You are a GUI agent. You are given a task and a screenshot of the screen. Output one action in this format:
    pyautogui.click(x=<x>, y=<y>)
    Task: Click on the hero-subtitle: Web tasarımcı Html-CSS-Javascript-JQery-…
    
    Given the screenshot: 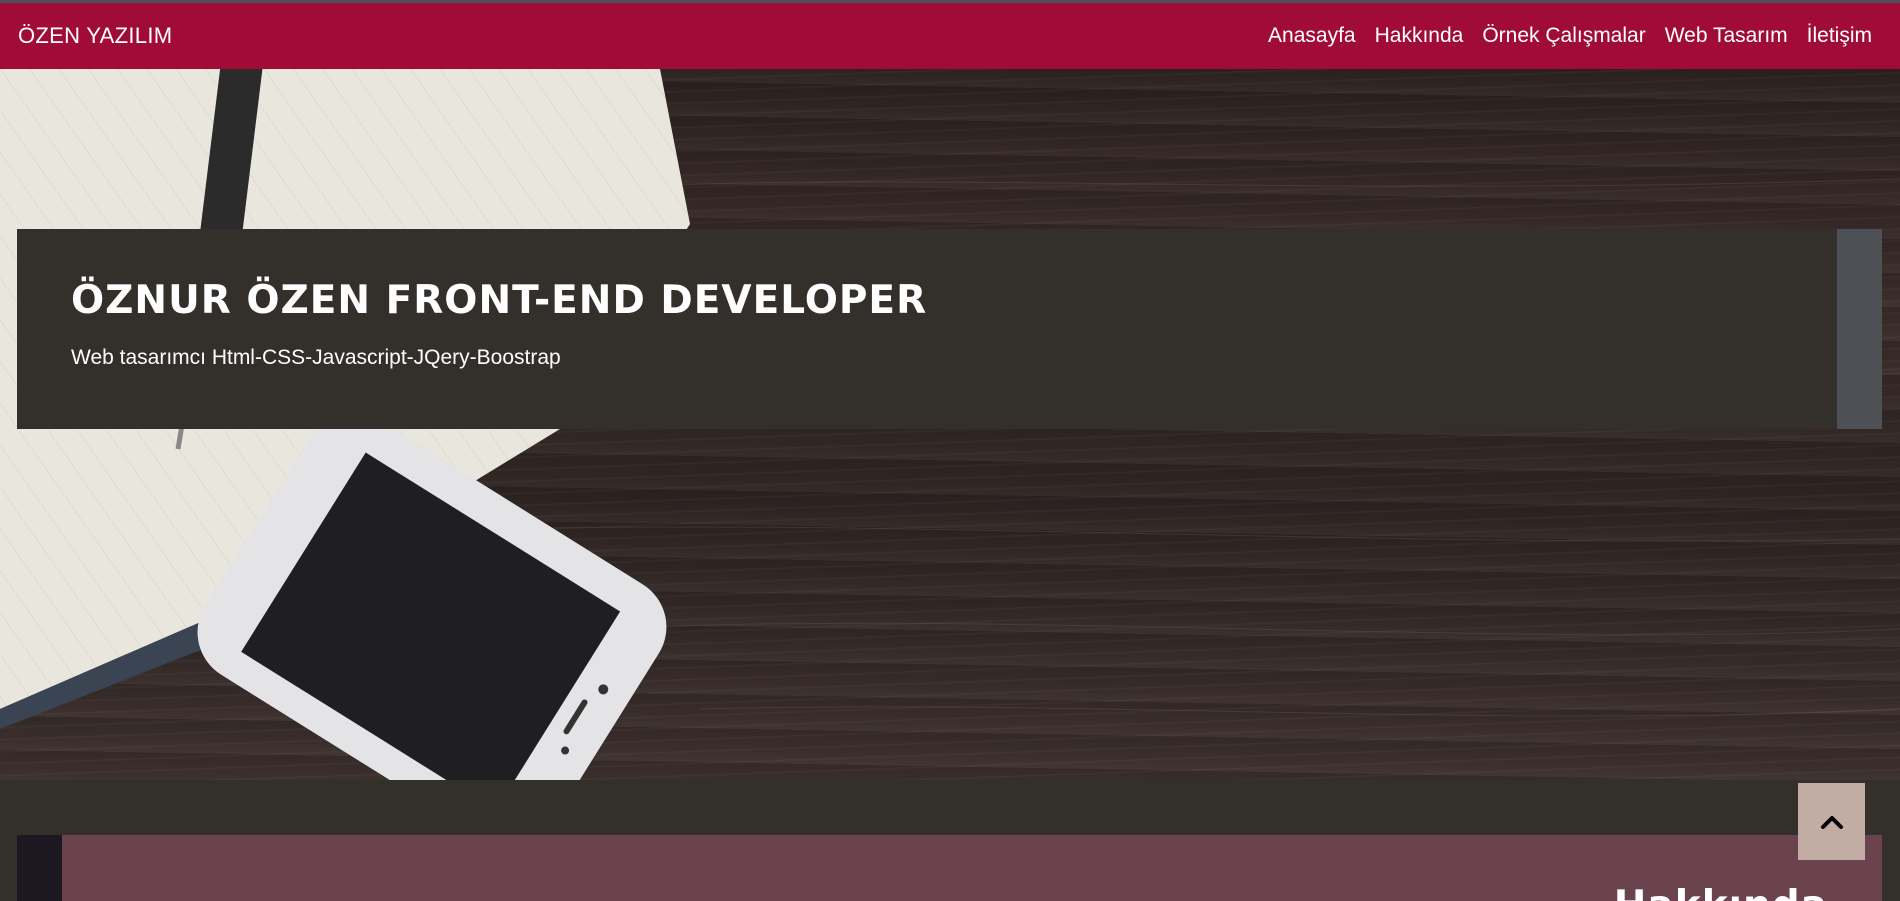 What is the action you would take?
    pyautogui.click(x=316, y=357)
    